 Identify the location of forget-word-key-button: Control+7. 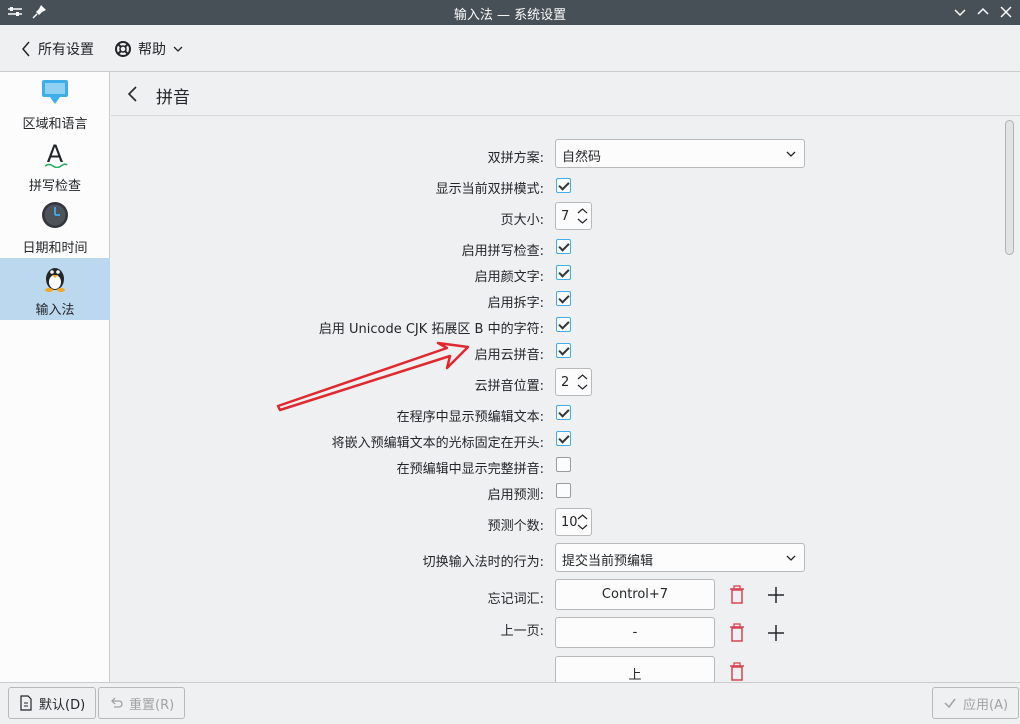
(635, 594).